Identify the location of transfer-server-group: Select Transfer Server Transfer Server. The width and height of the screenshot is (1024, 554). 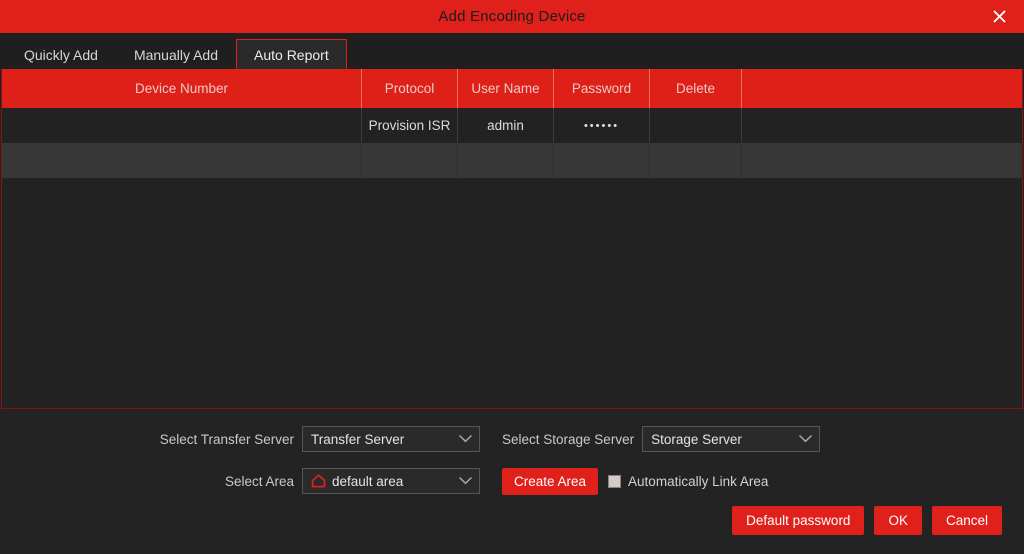
(240, 439).